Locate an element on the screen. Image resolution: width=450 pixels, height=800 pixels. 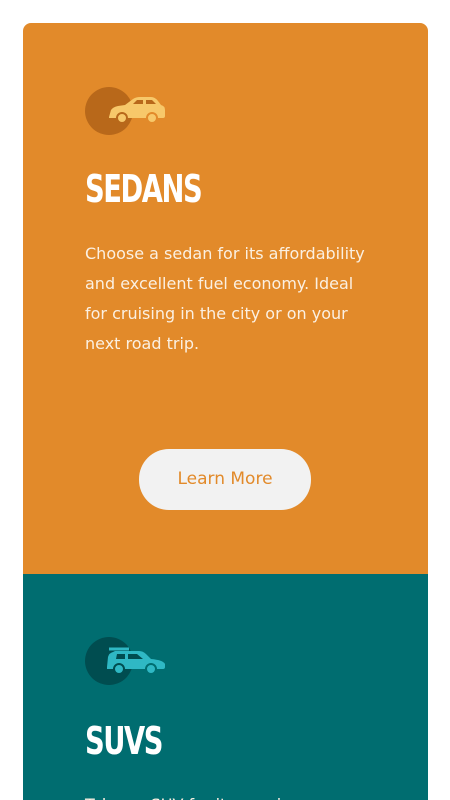
learn-more-button: Learn More is located at coordinates (225, 479).